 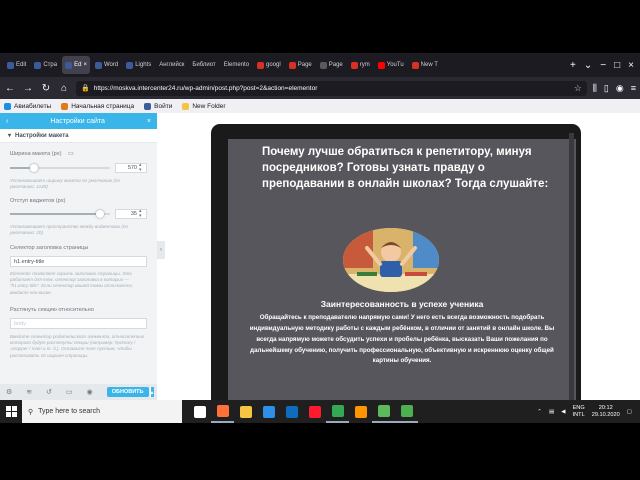 I want to click on widget-gap-input: 35, so click(x=131, y=214).